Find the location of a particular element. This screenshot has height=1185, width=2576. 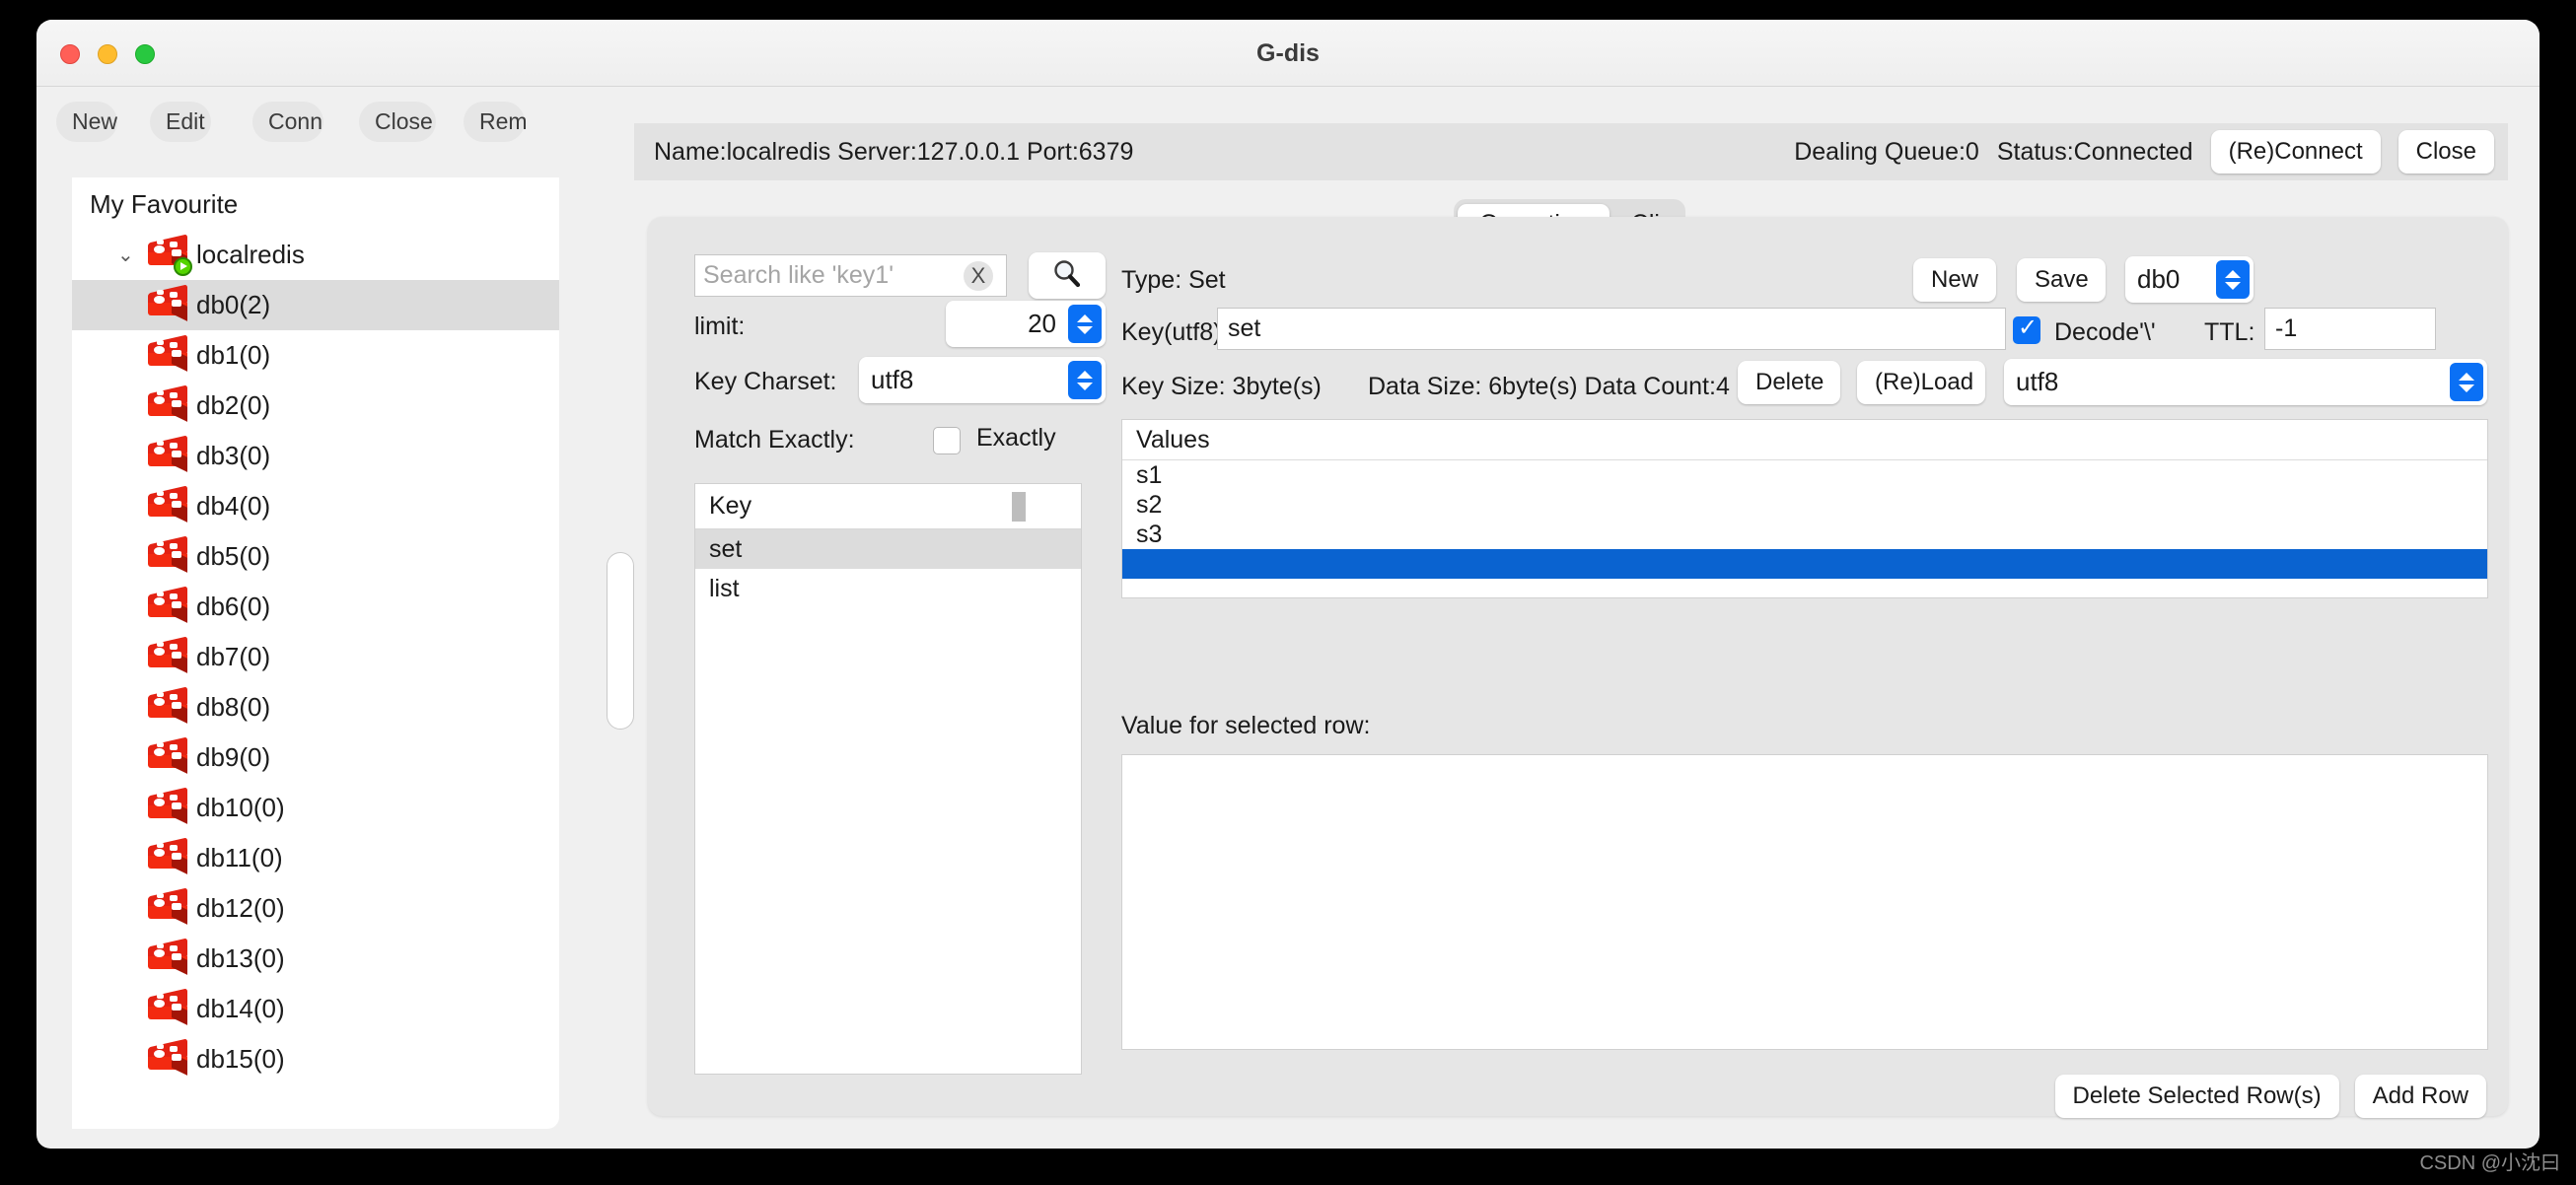

value-charset-select: utf8 is located at coordinates (2246, 382).